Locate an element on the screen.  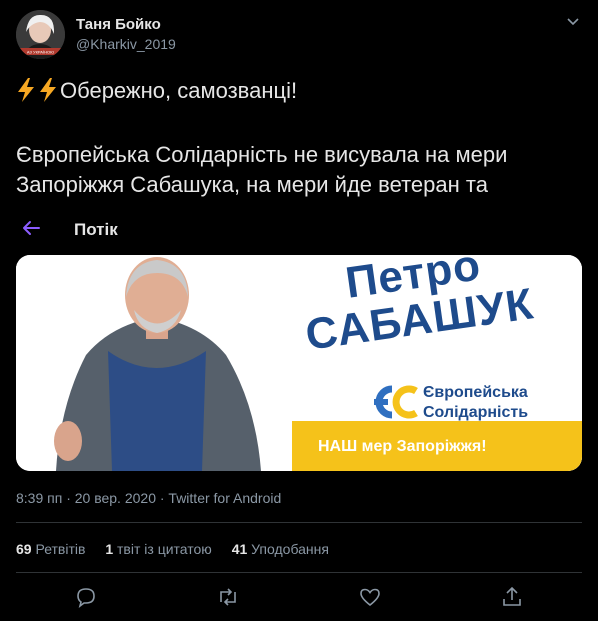
party-logo-icon is located at coordinates (396, 402).